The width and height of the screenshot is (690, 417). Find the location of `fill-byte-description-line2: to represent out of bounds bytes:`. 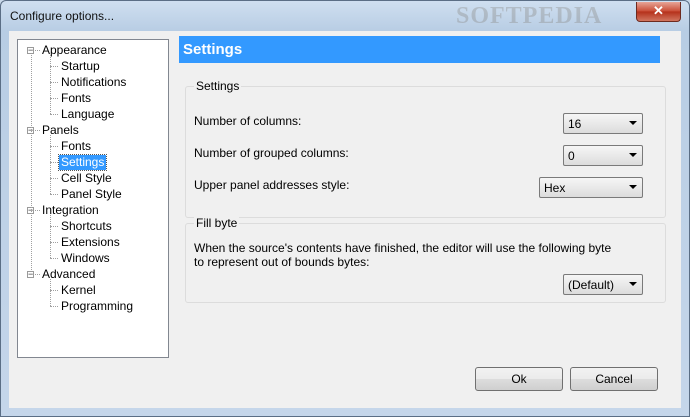

fill-byte-description-line2: to represent out of bounds bytes: is located at coordinates (282, 262).